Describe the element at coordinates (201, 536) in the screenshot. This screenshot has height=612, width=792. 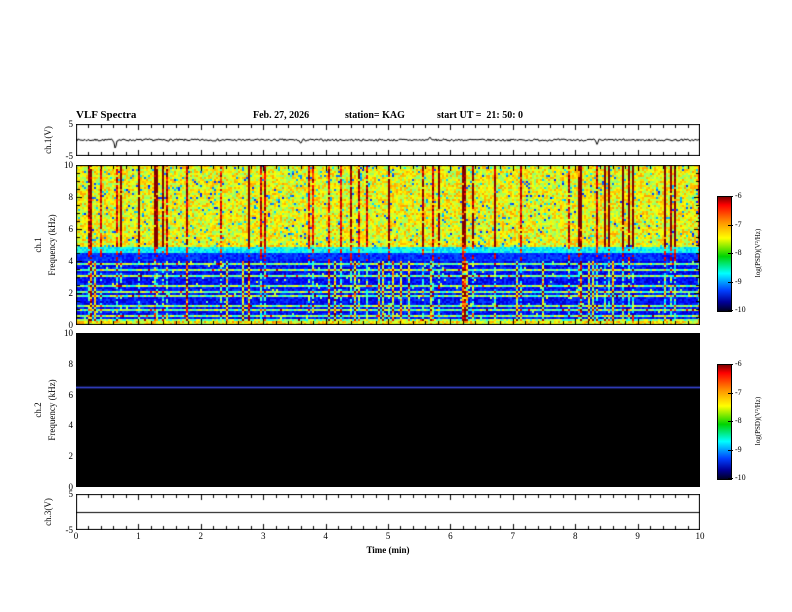
I see `x-tick-label: 2` at that location.